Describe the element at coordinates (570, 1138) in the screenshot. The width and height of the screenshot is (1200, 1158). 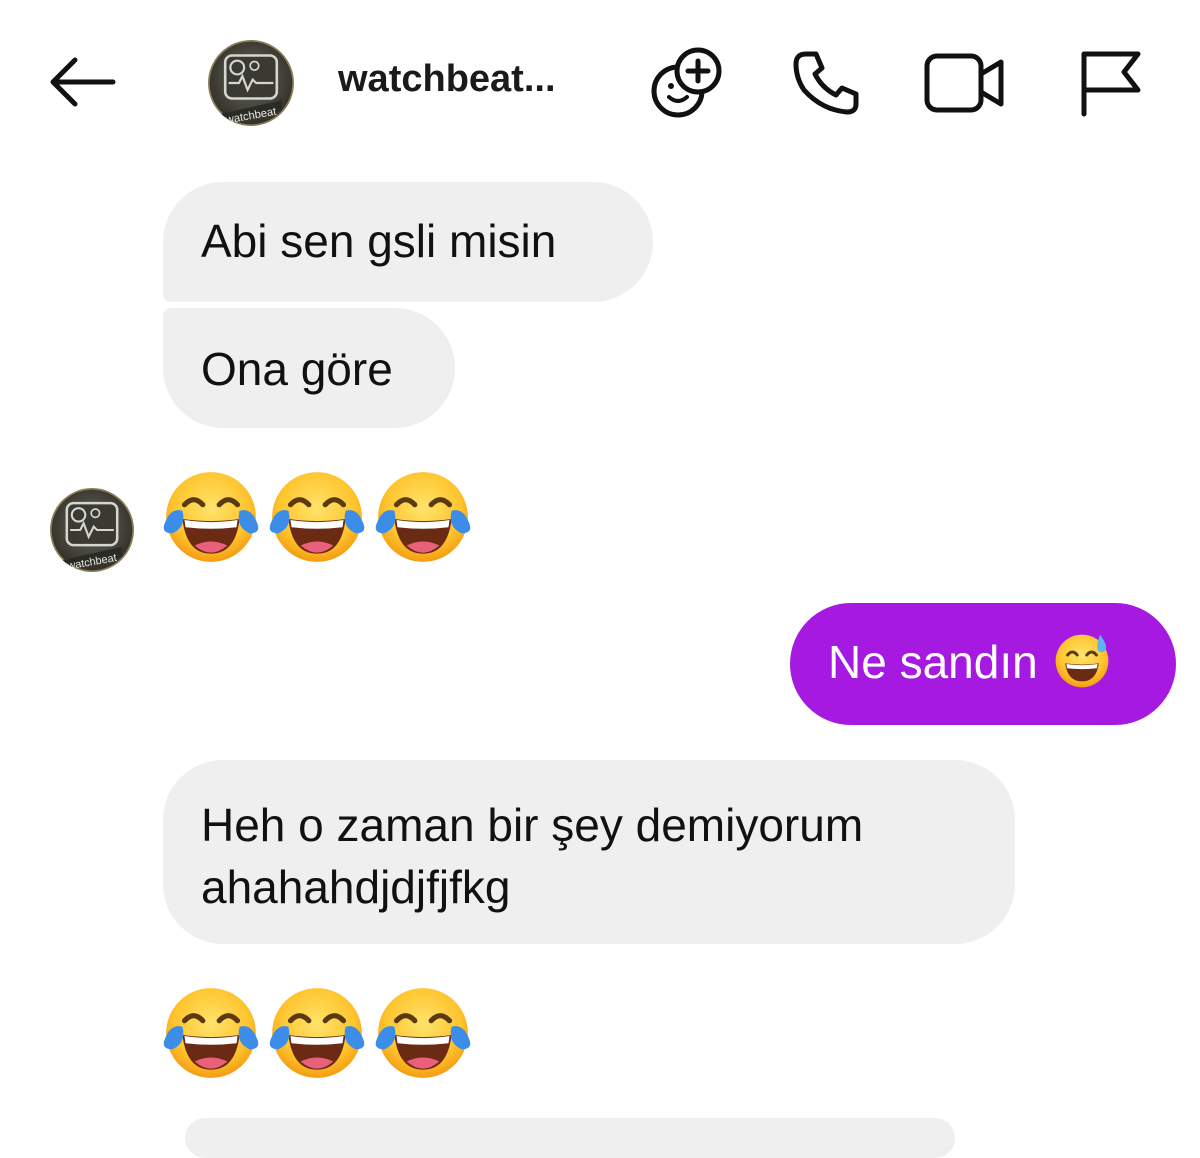
I see `incoming-message-partial` at that location.